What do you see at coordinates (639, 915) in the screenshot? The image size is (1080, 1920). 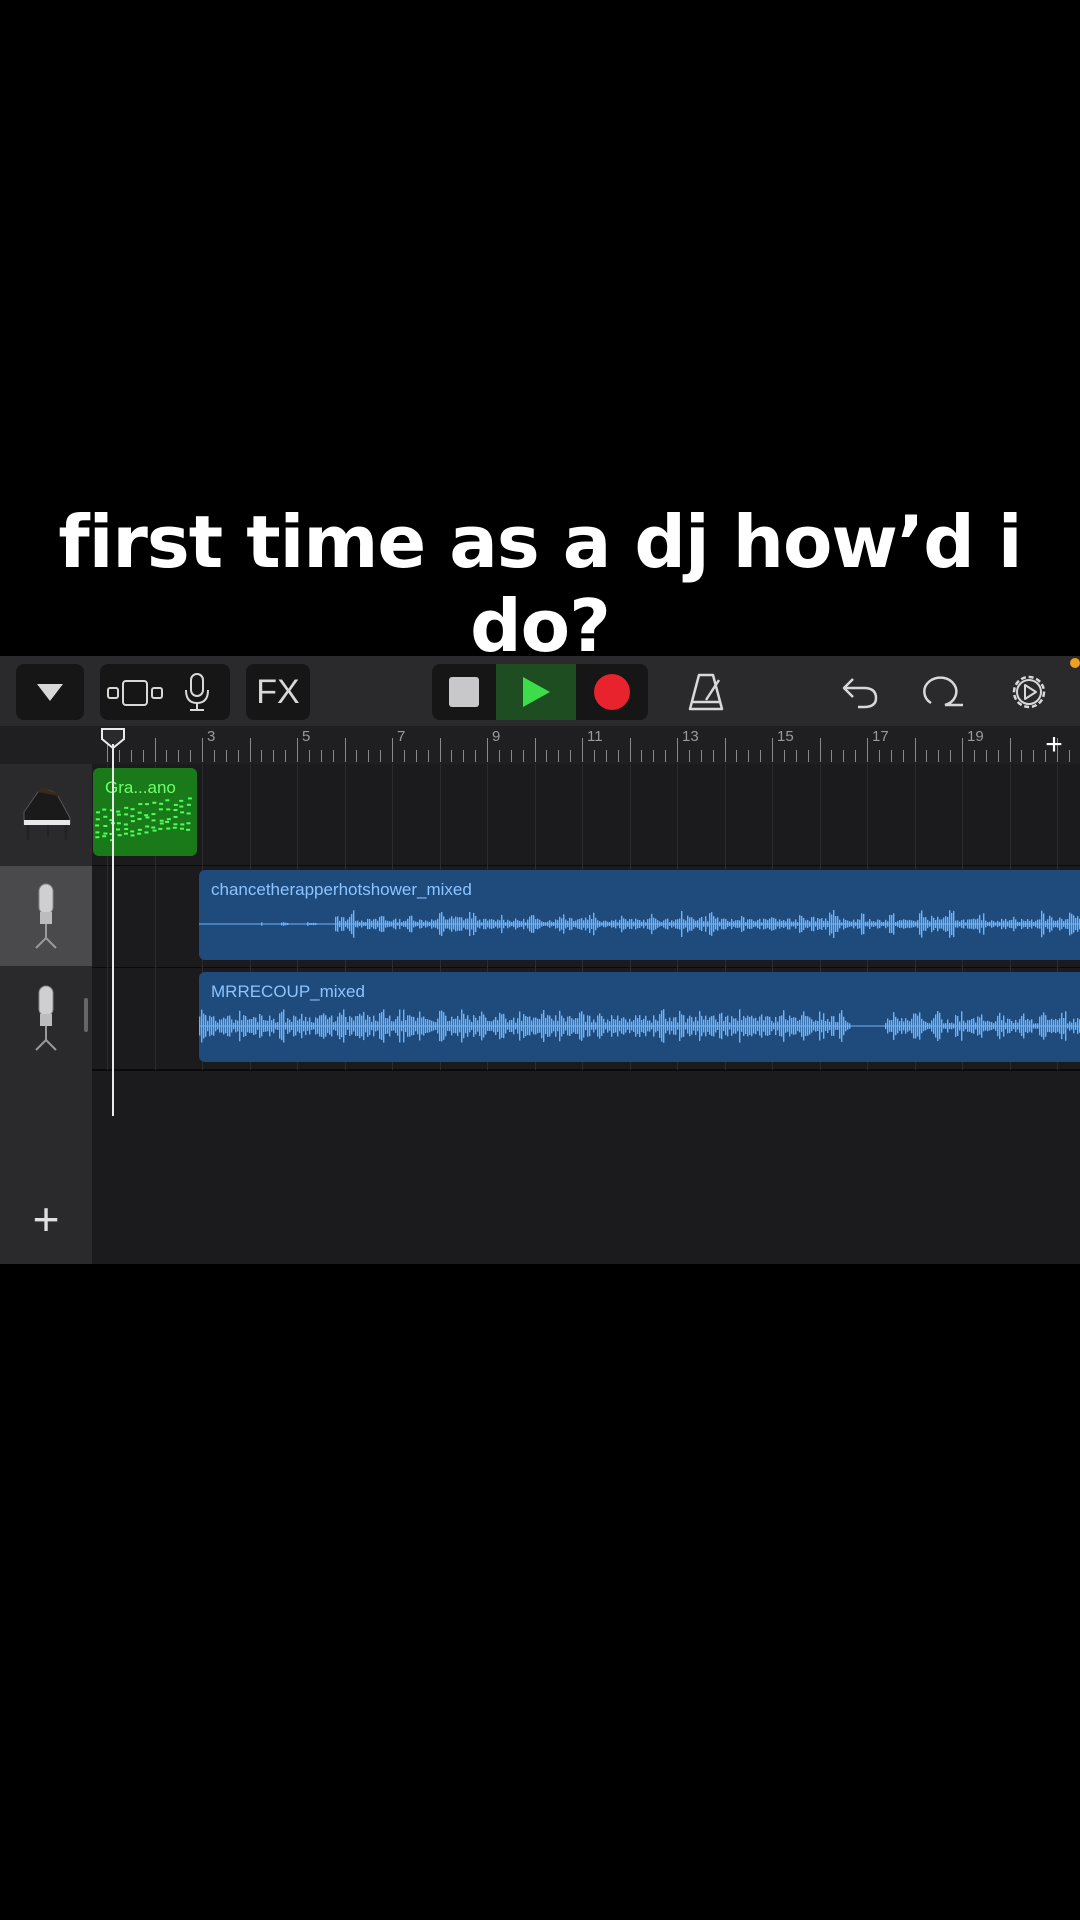 I see `audio-region-chance: chancetherapperhotshower_mixed` at bounding box center [639, 915].